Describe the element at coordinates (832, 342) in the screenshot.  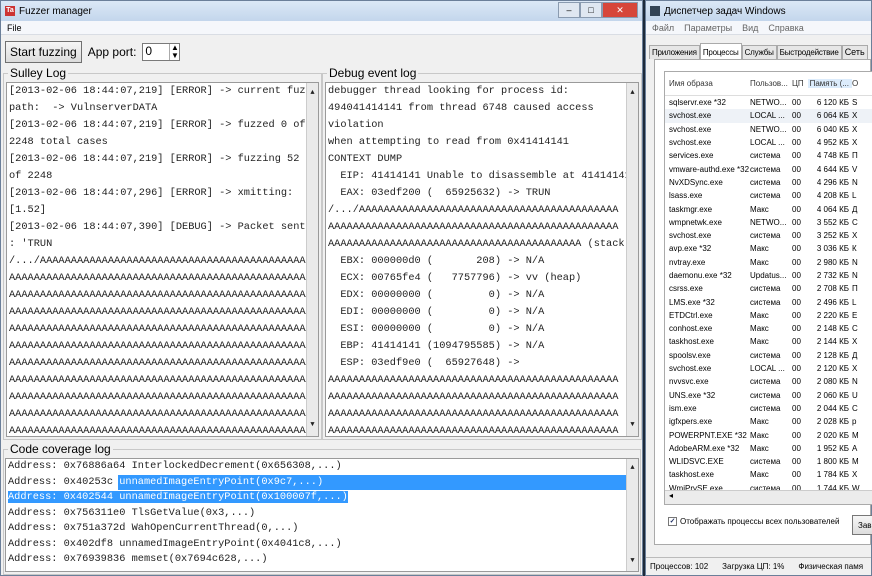
I see `process-memory: 2 144 КБ` at that location.